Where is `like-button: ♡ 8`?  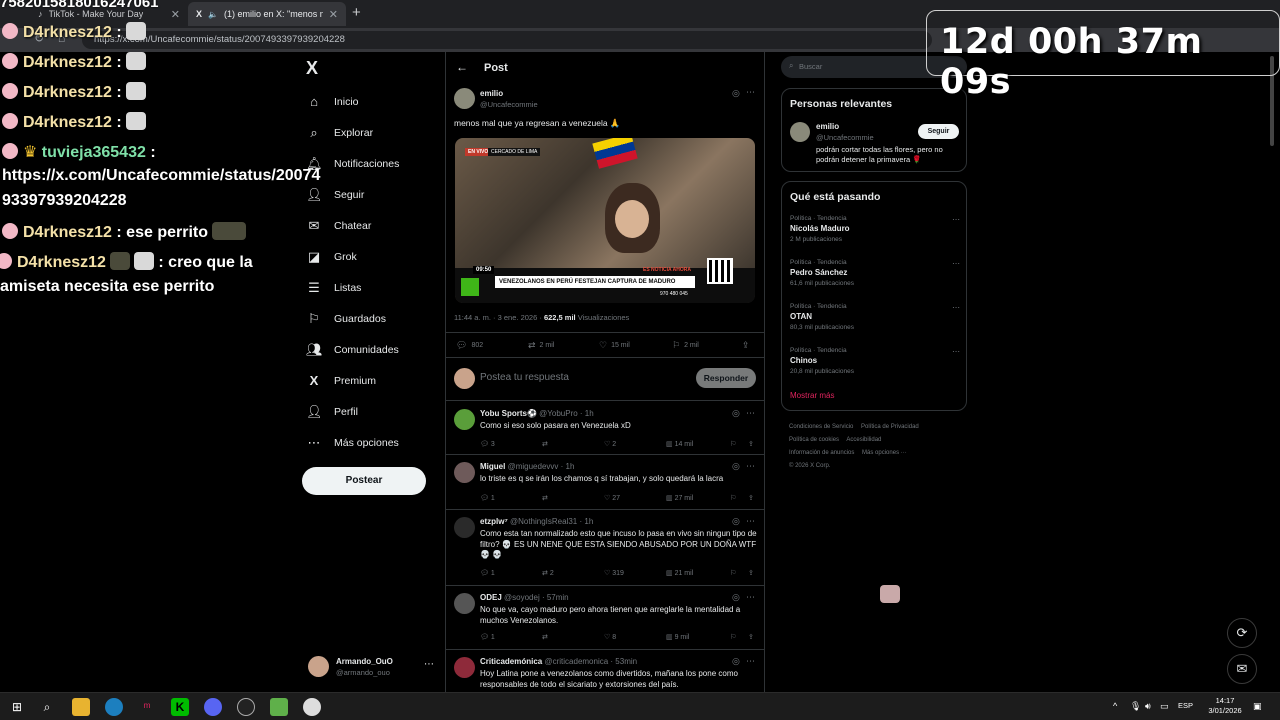
like-button: ♡ 8 is located at coordinates (610, 637).